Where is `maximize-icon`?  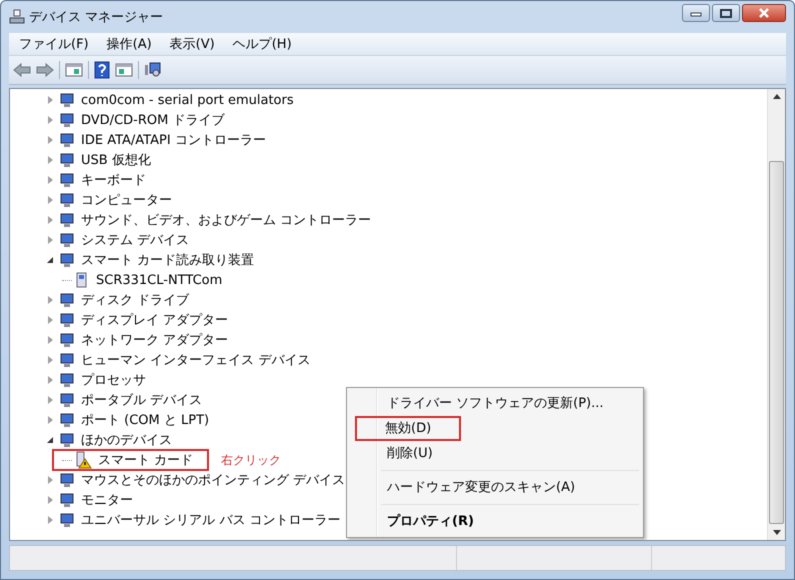
maximize-icon is located at coordinates (726, 13).